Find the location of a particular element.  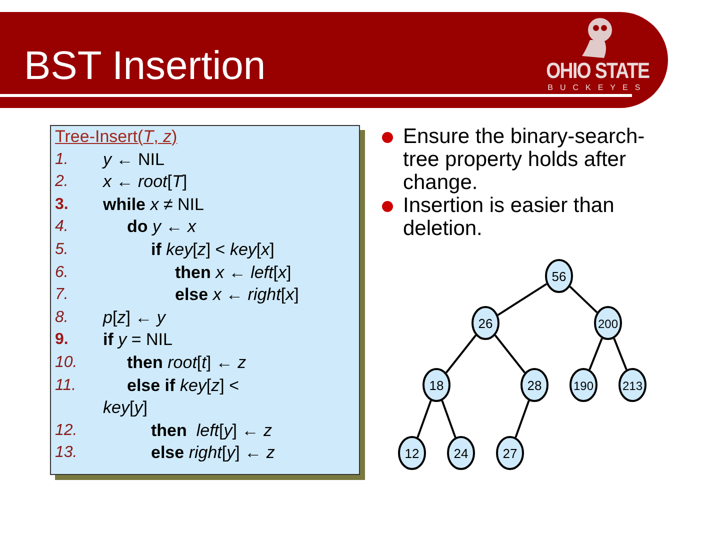

code-line: else if key[z] < is located at coordinates (183, 385).